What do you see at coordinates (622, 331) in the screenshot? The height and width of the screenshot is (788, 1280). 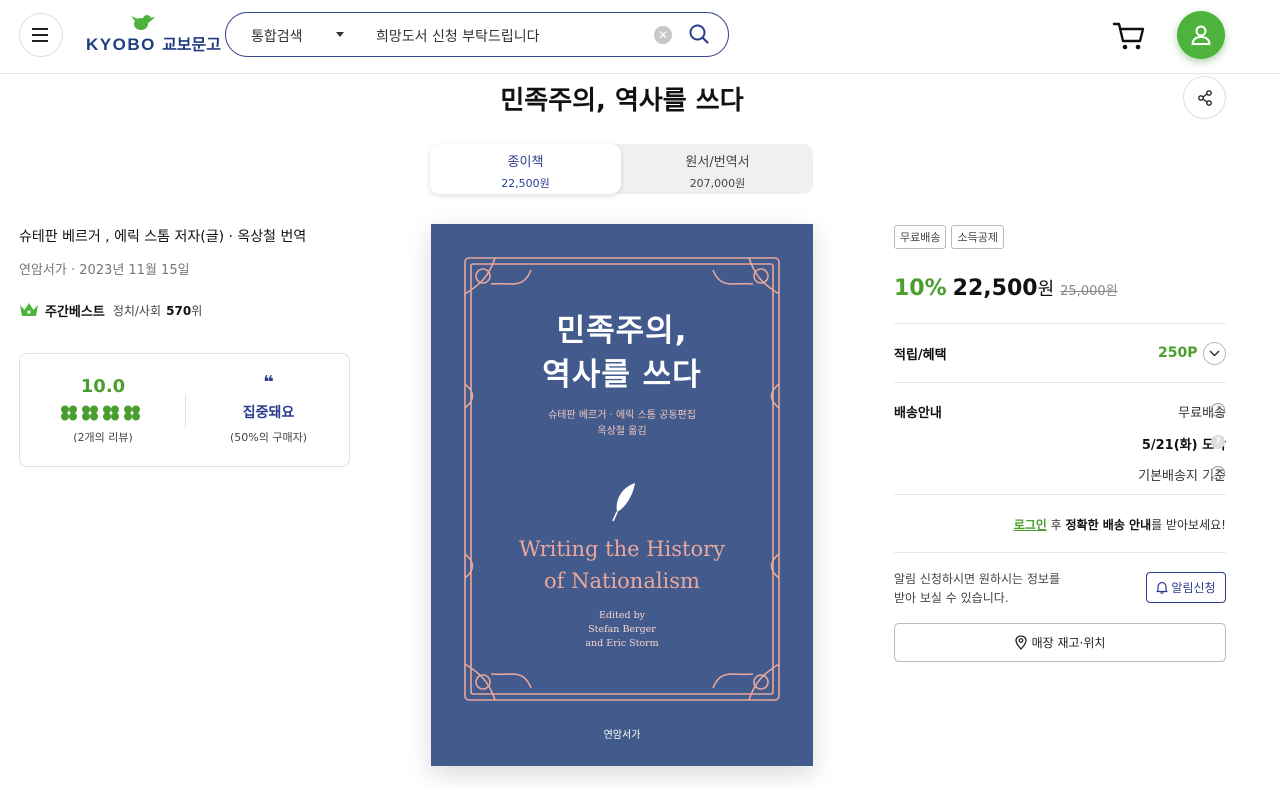 I see `cover-korean-title-line: 민족주의,` at bounding box center [622, 331].